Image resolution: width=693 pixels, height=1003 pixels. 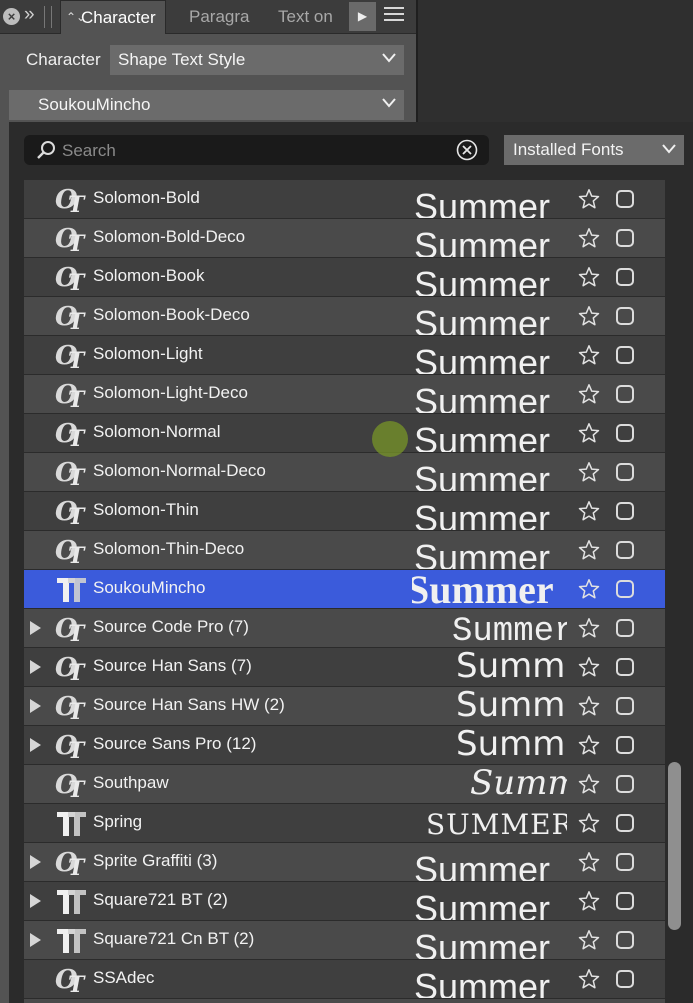 I want to click on svg-text: T, so click(x=77, y=281).